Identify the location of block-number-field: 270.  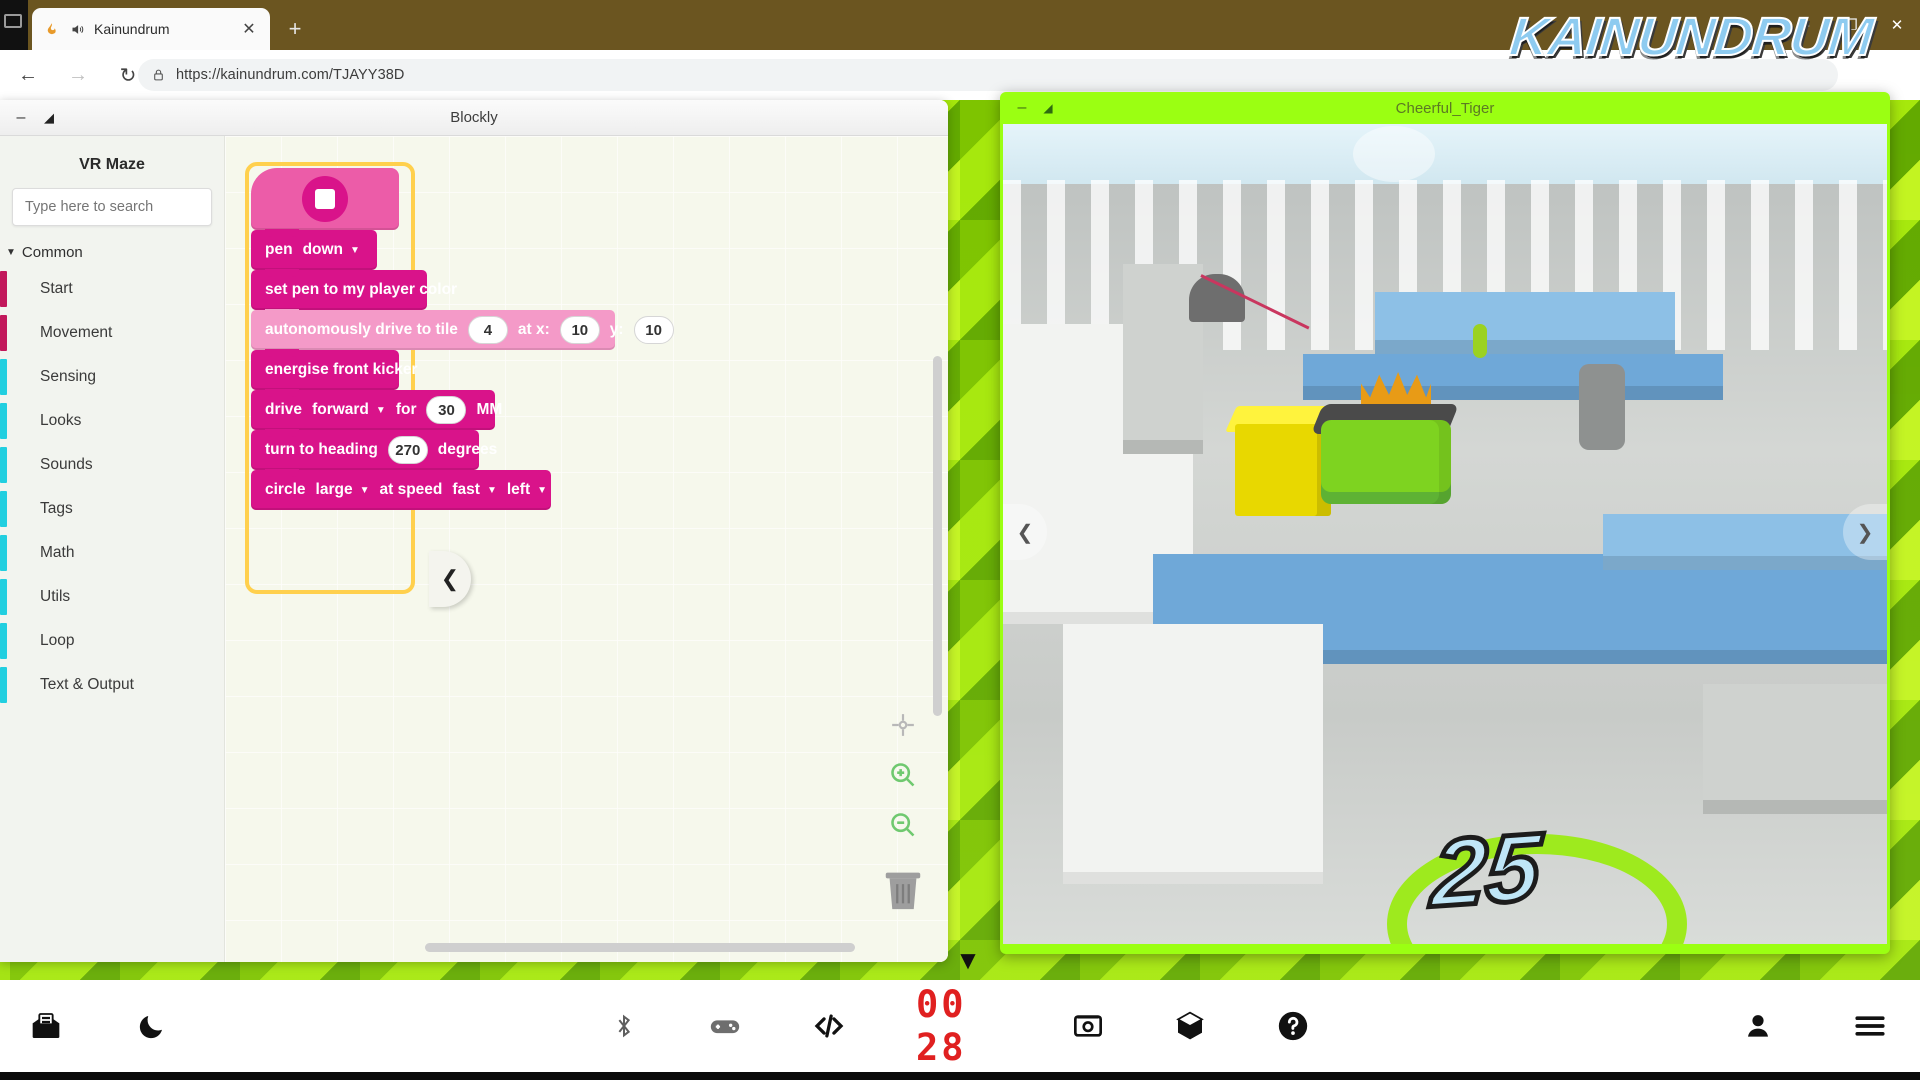
(407, 450).